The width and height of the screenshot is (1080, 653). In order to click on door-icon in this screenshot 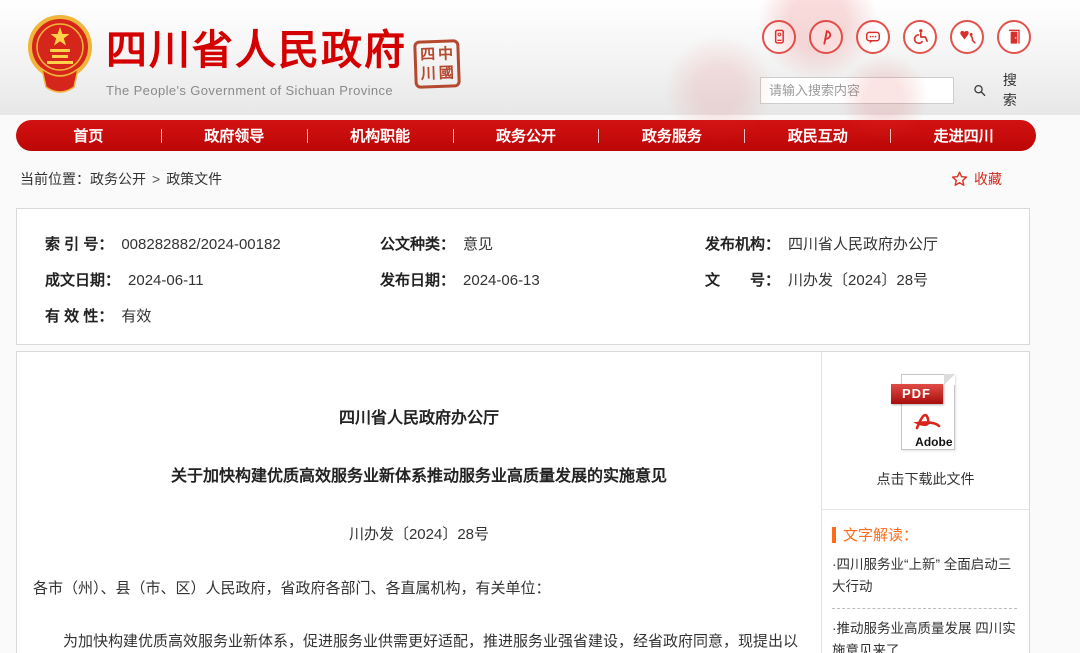, I will do `click(1014, 37)`.